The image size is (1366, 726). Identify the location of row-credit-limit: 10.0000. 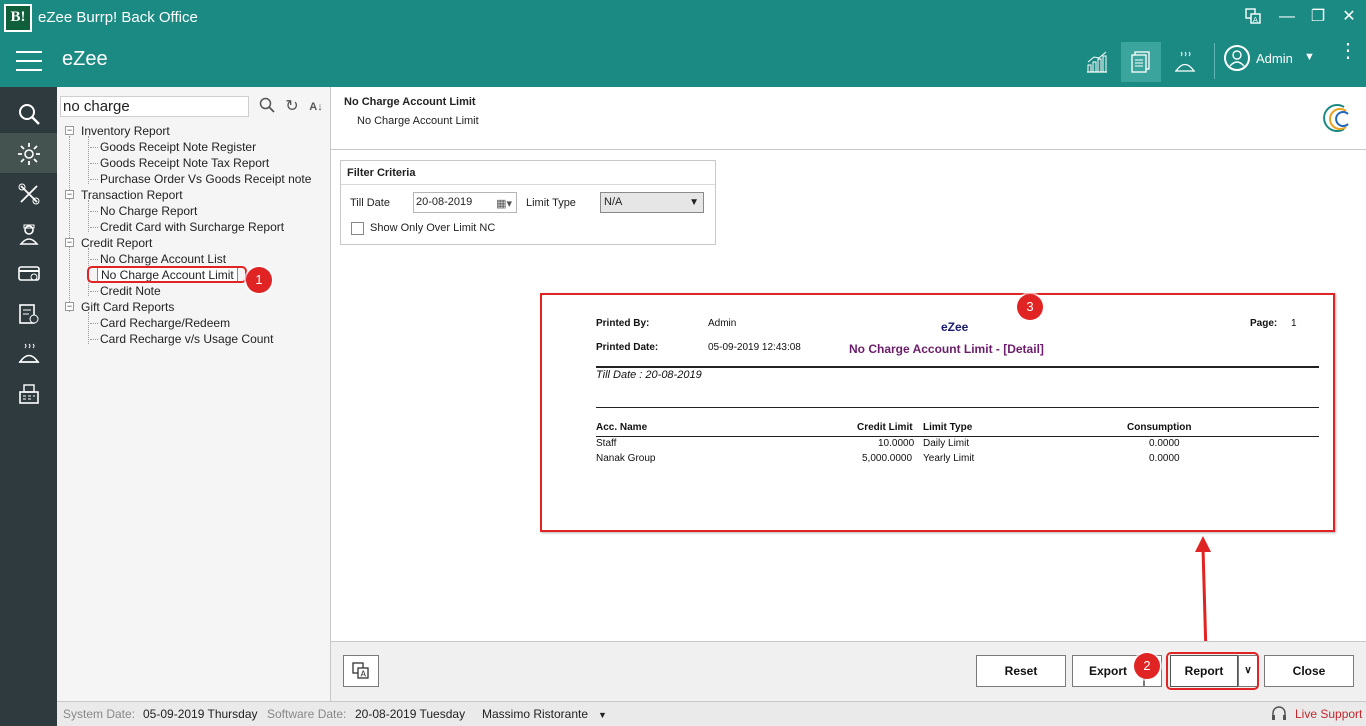
(896, 443).